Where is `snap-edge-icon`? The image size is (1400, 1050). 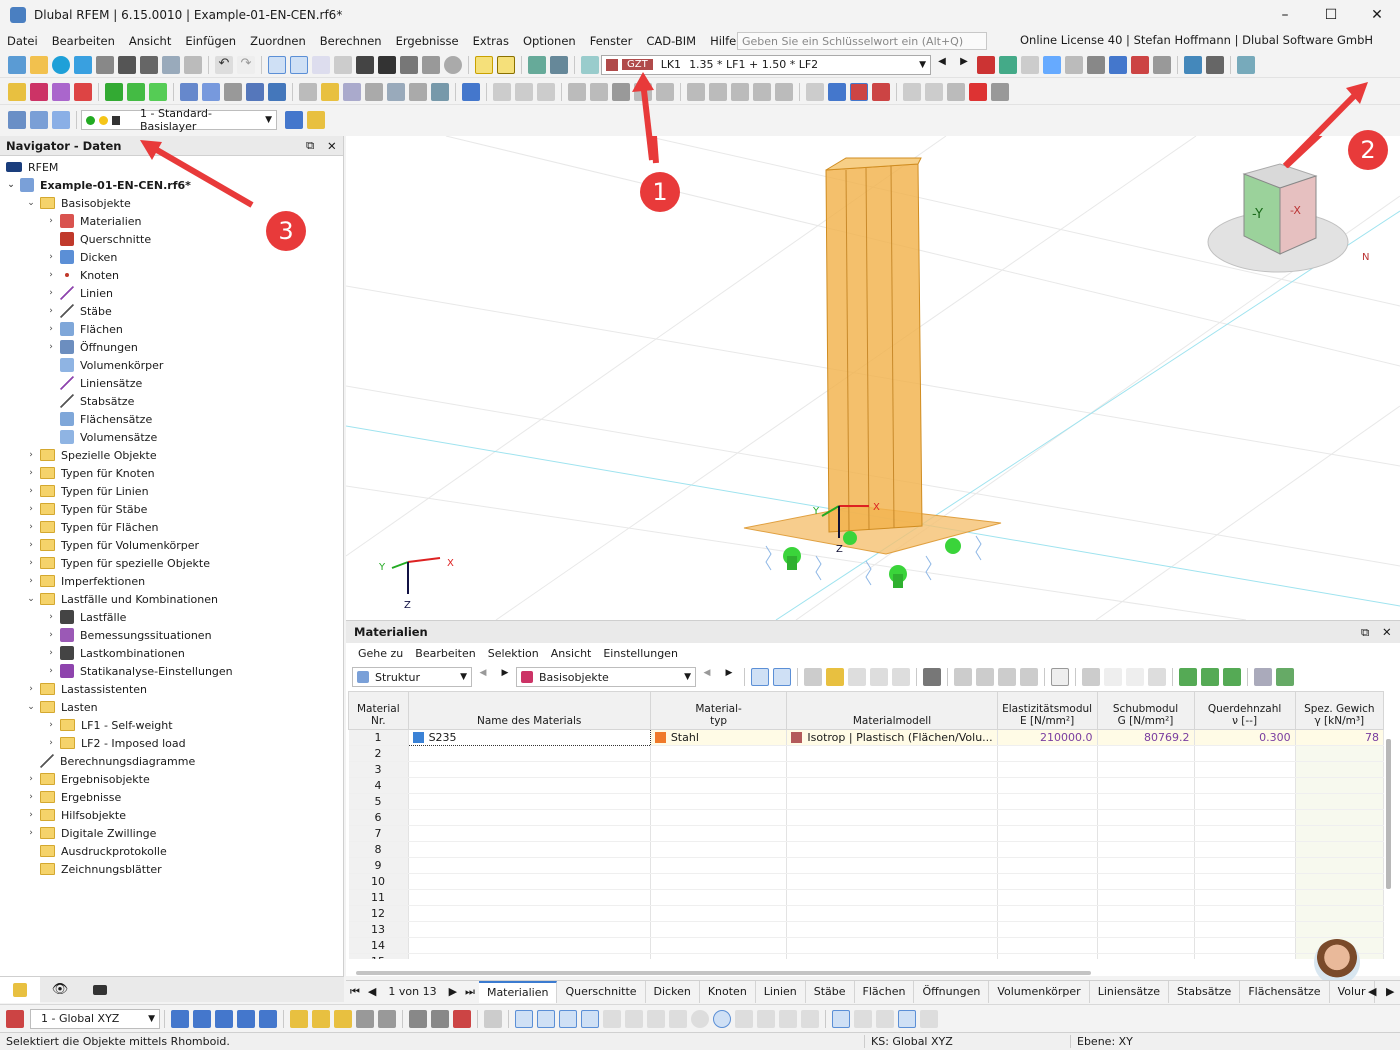 snap-edge-icon is located at coordinates (810, 1018).